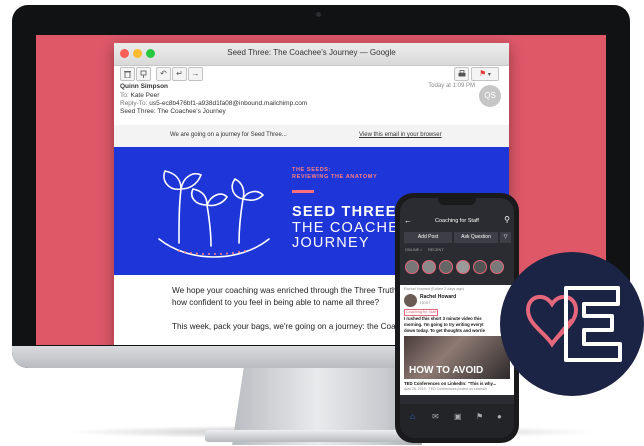  I want to click on banner-eyebrow-line1: THE SEEDS:, so click(312, 170).